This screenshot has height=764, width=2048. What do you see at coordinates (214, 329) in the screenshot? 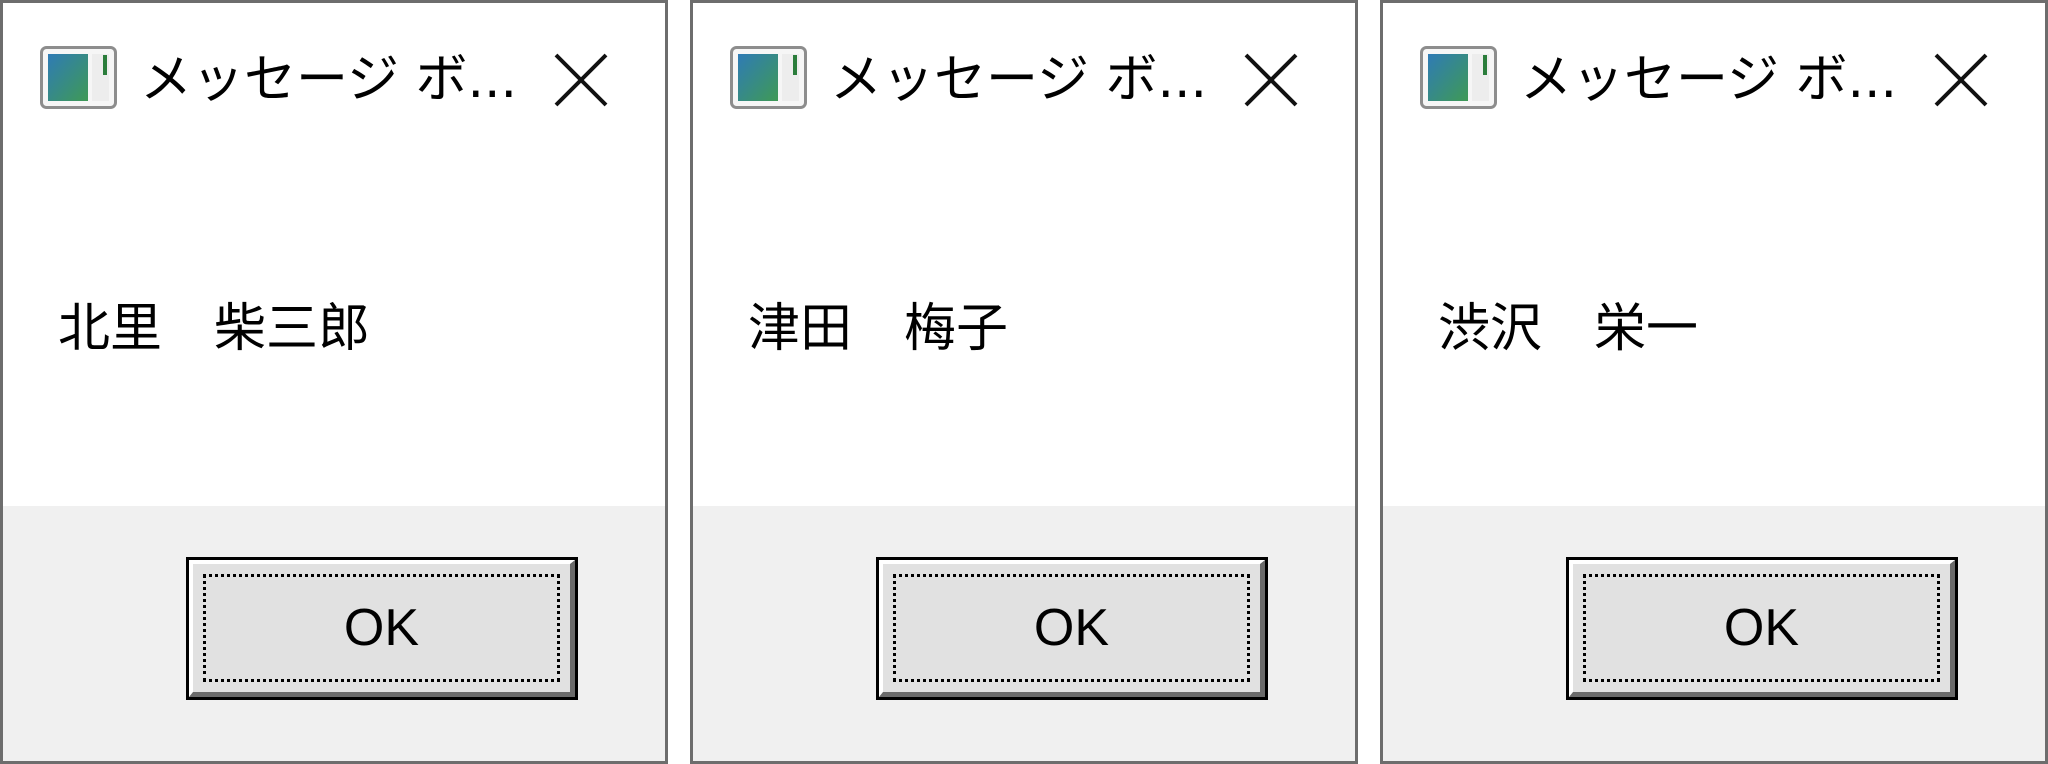
I see `message-text: 北里 柴三郎` at bounding box center [214, 329].